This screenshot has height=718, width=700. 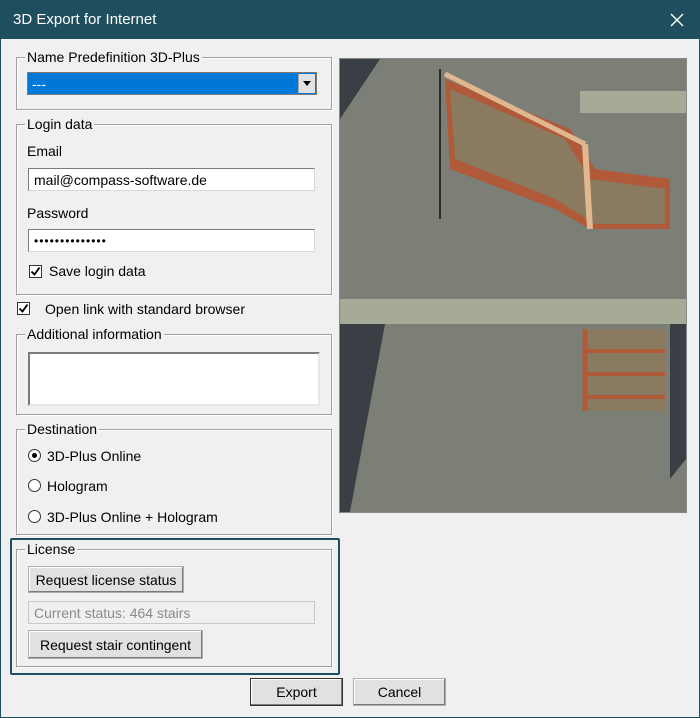 I want to click on title-bar: 3D Export for Internet, so click(x=350, y=20).